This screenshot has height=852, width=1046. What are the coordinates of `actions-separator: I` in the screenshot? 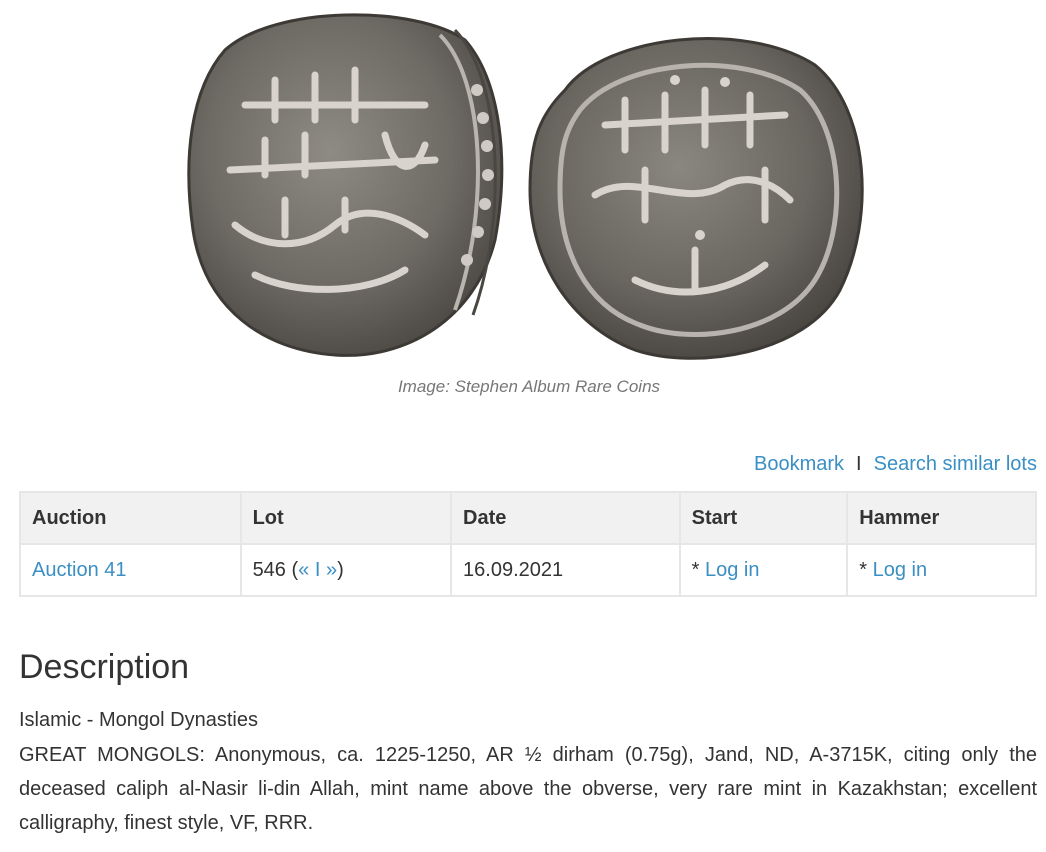 It's located at (859, 464).